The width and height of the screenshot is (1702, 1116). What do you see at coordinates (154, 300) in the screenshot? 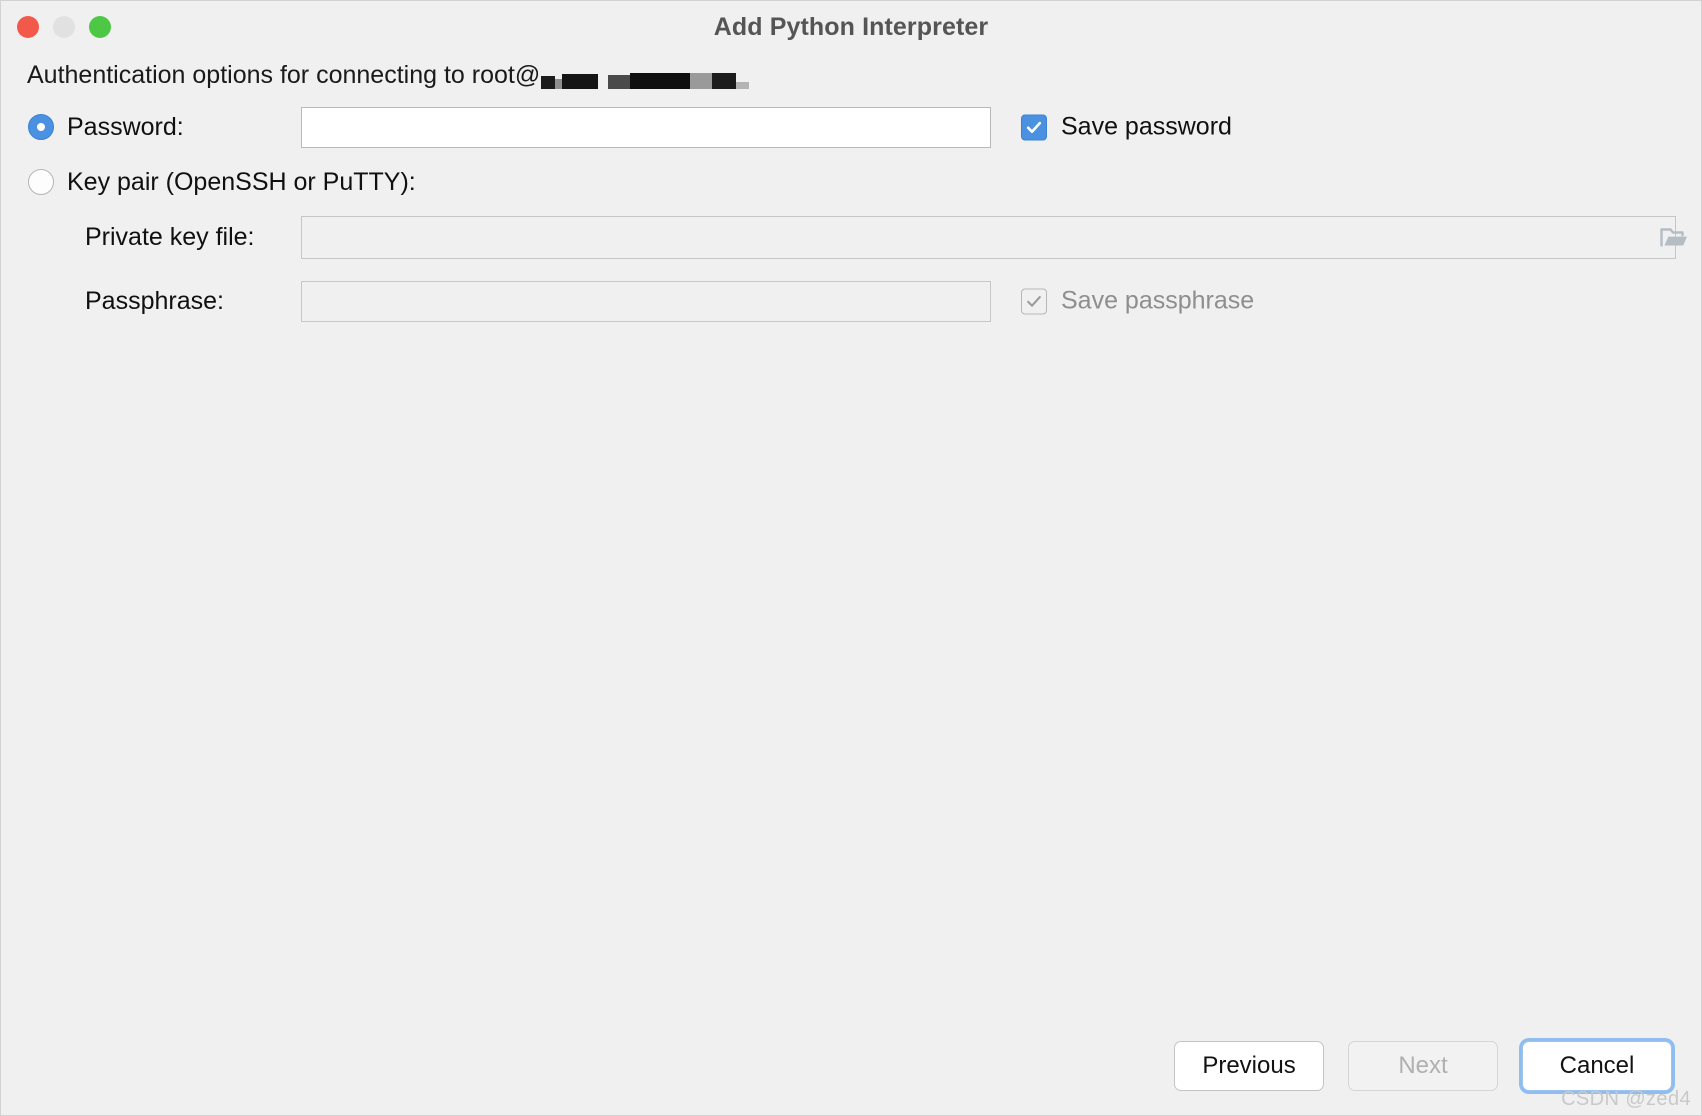
I see `passphrase-label: Passphrase:` at bounding box center [154, 300].